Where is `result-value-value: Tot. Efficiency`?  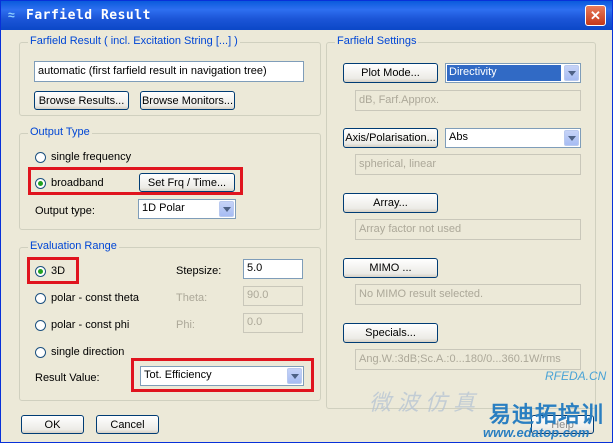
result-value-value: Tot. Efficiency is located at coordinates (178, 375).